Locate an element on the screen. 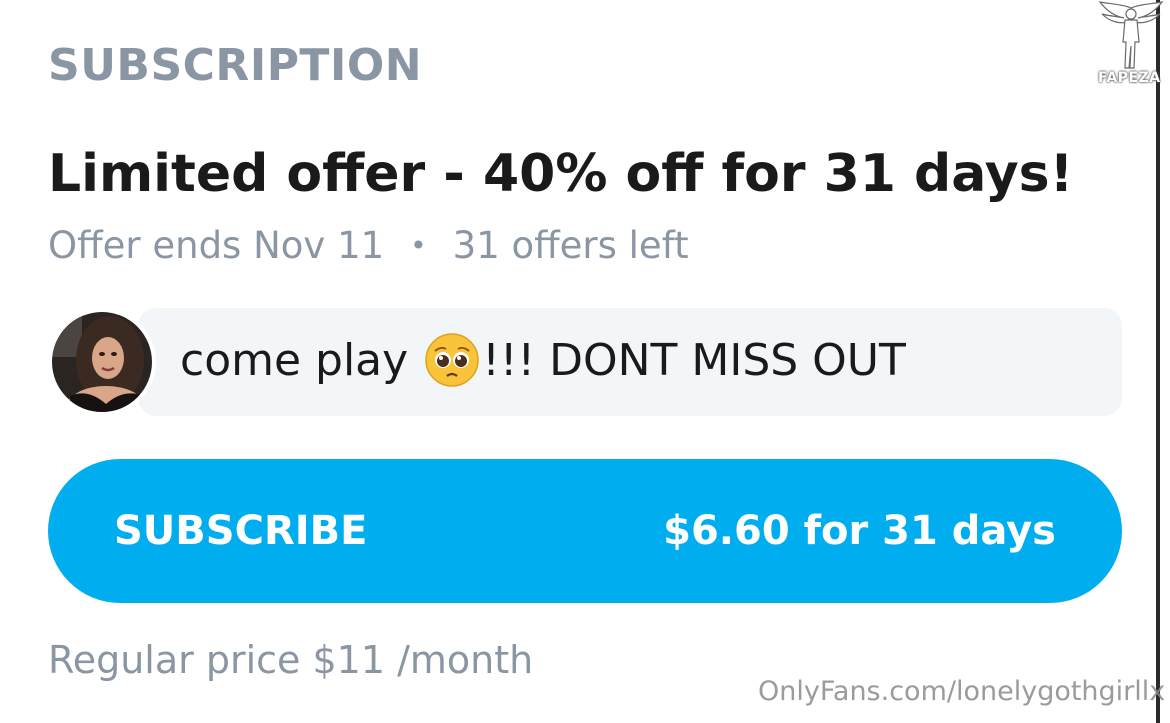 This screenshot has height=723, width=1170. promo-message: come play !!! DONT MISS OUT is located at coordinates (585, 362).